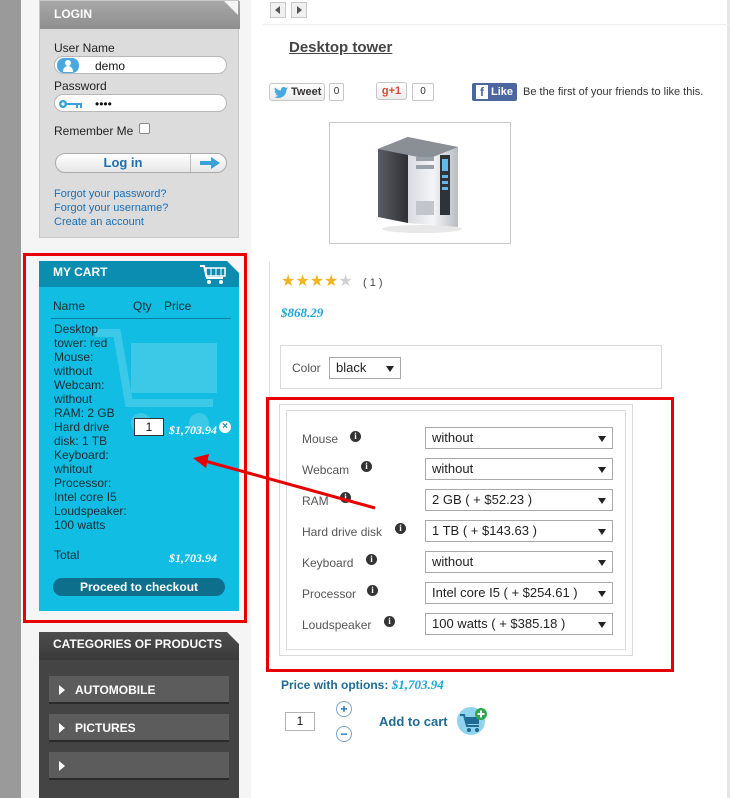 This screenshot has width=730, height=798. I want to click on twitter-icon, so click(281, 92).